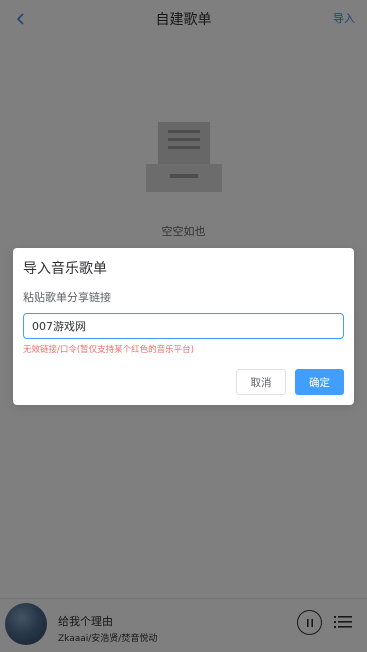  I want to click on dialog-title: 导入音乐歌单, so click(65, 269).